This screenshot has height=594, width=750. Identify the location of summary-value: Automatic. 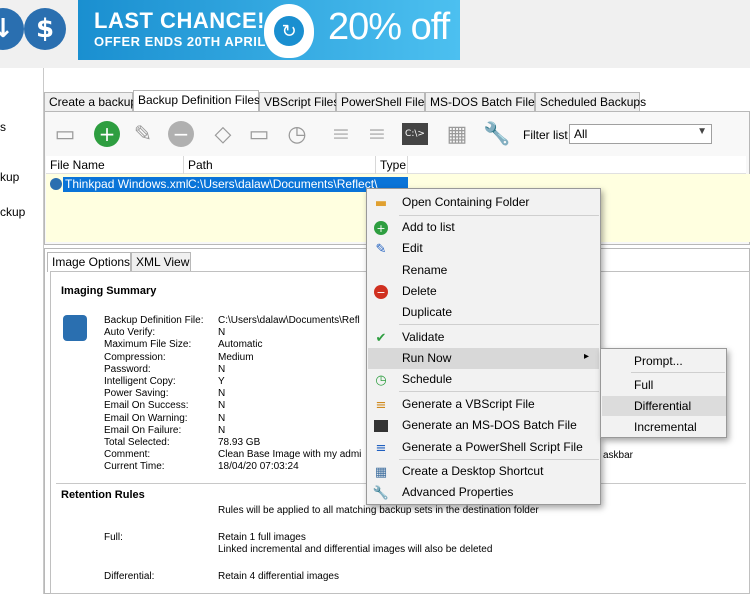
(240, 345).